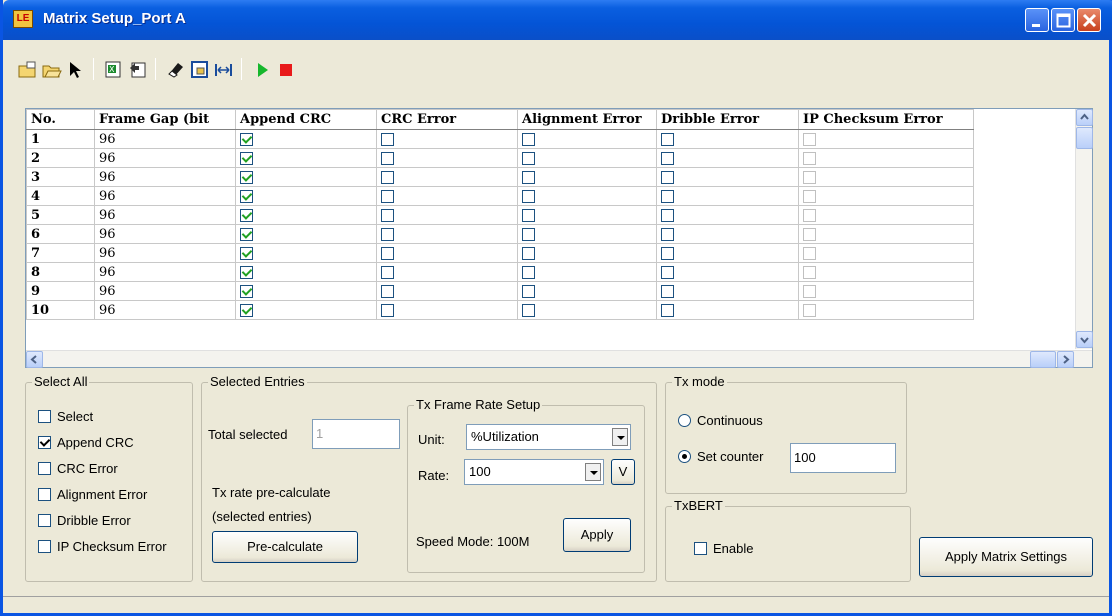 The height and width of the screenshot is (616, 1112). Describe the element at coordinates (92, 494) in the screenshot. I see `select-all-option: Alignment Error` at that location.